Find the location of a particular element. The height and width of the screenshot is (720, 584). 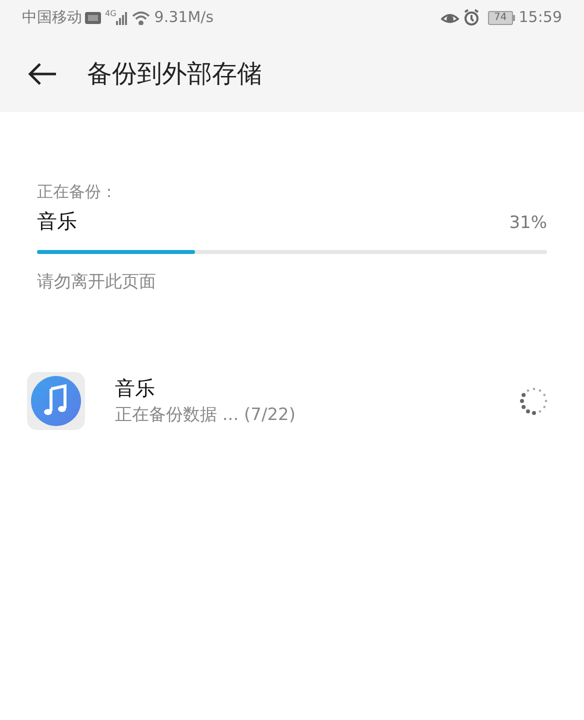

warning-text: 请勿离开此页面 is located at coordinates (97, 282).